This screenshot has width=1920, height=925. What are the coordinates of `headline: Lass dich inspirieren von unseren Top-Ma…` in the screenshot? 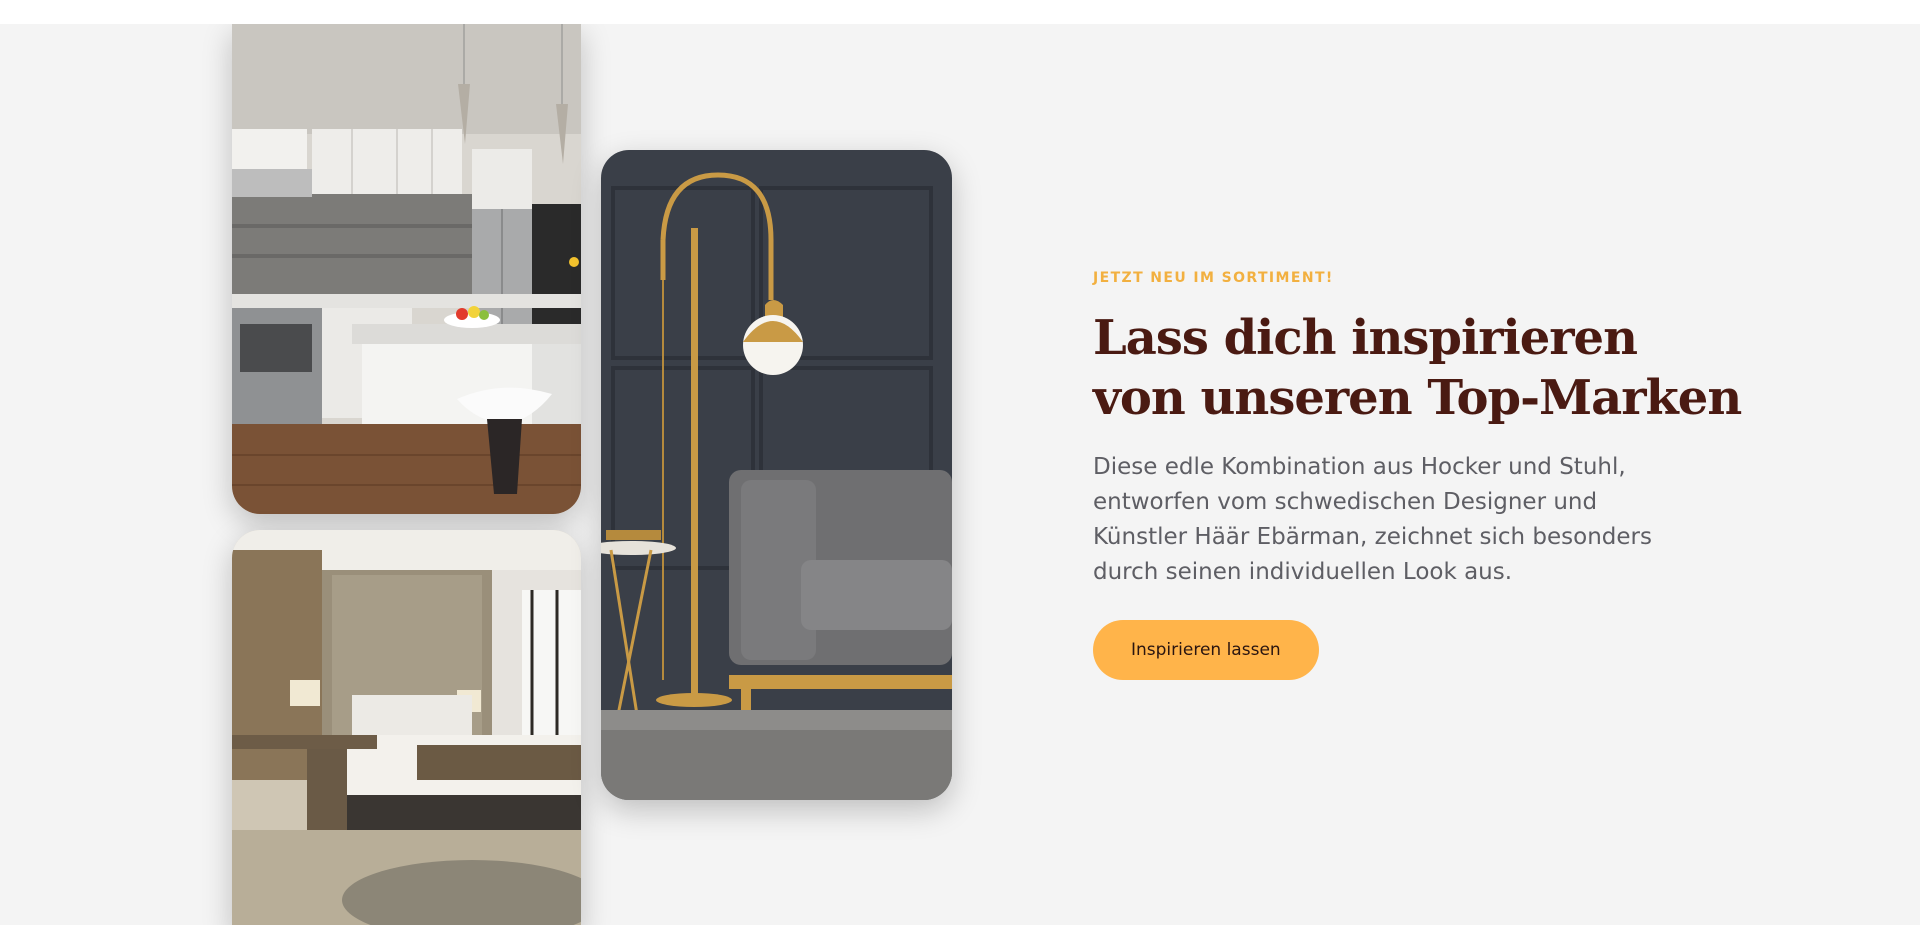 It's located at (1417, 368).